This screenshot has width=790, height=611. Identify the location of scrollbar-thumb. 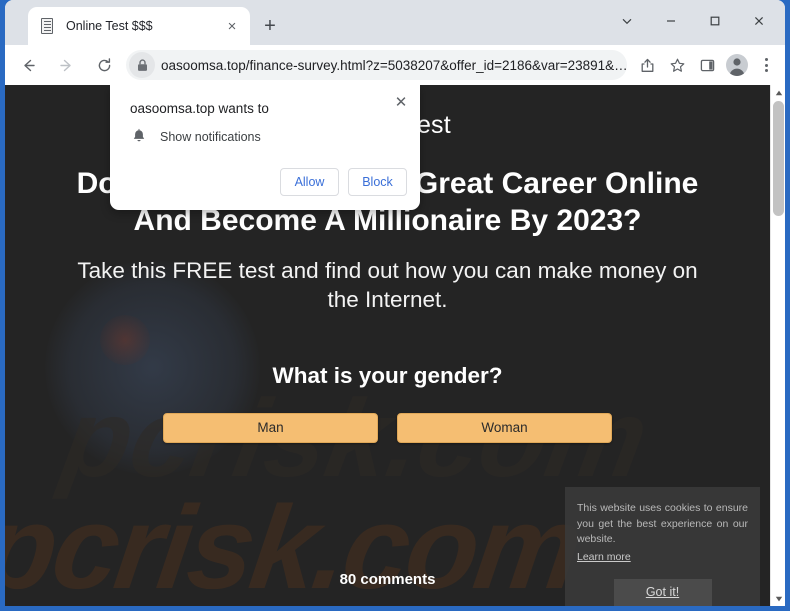
(778, 158).